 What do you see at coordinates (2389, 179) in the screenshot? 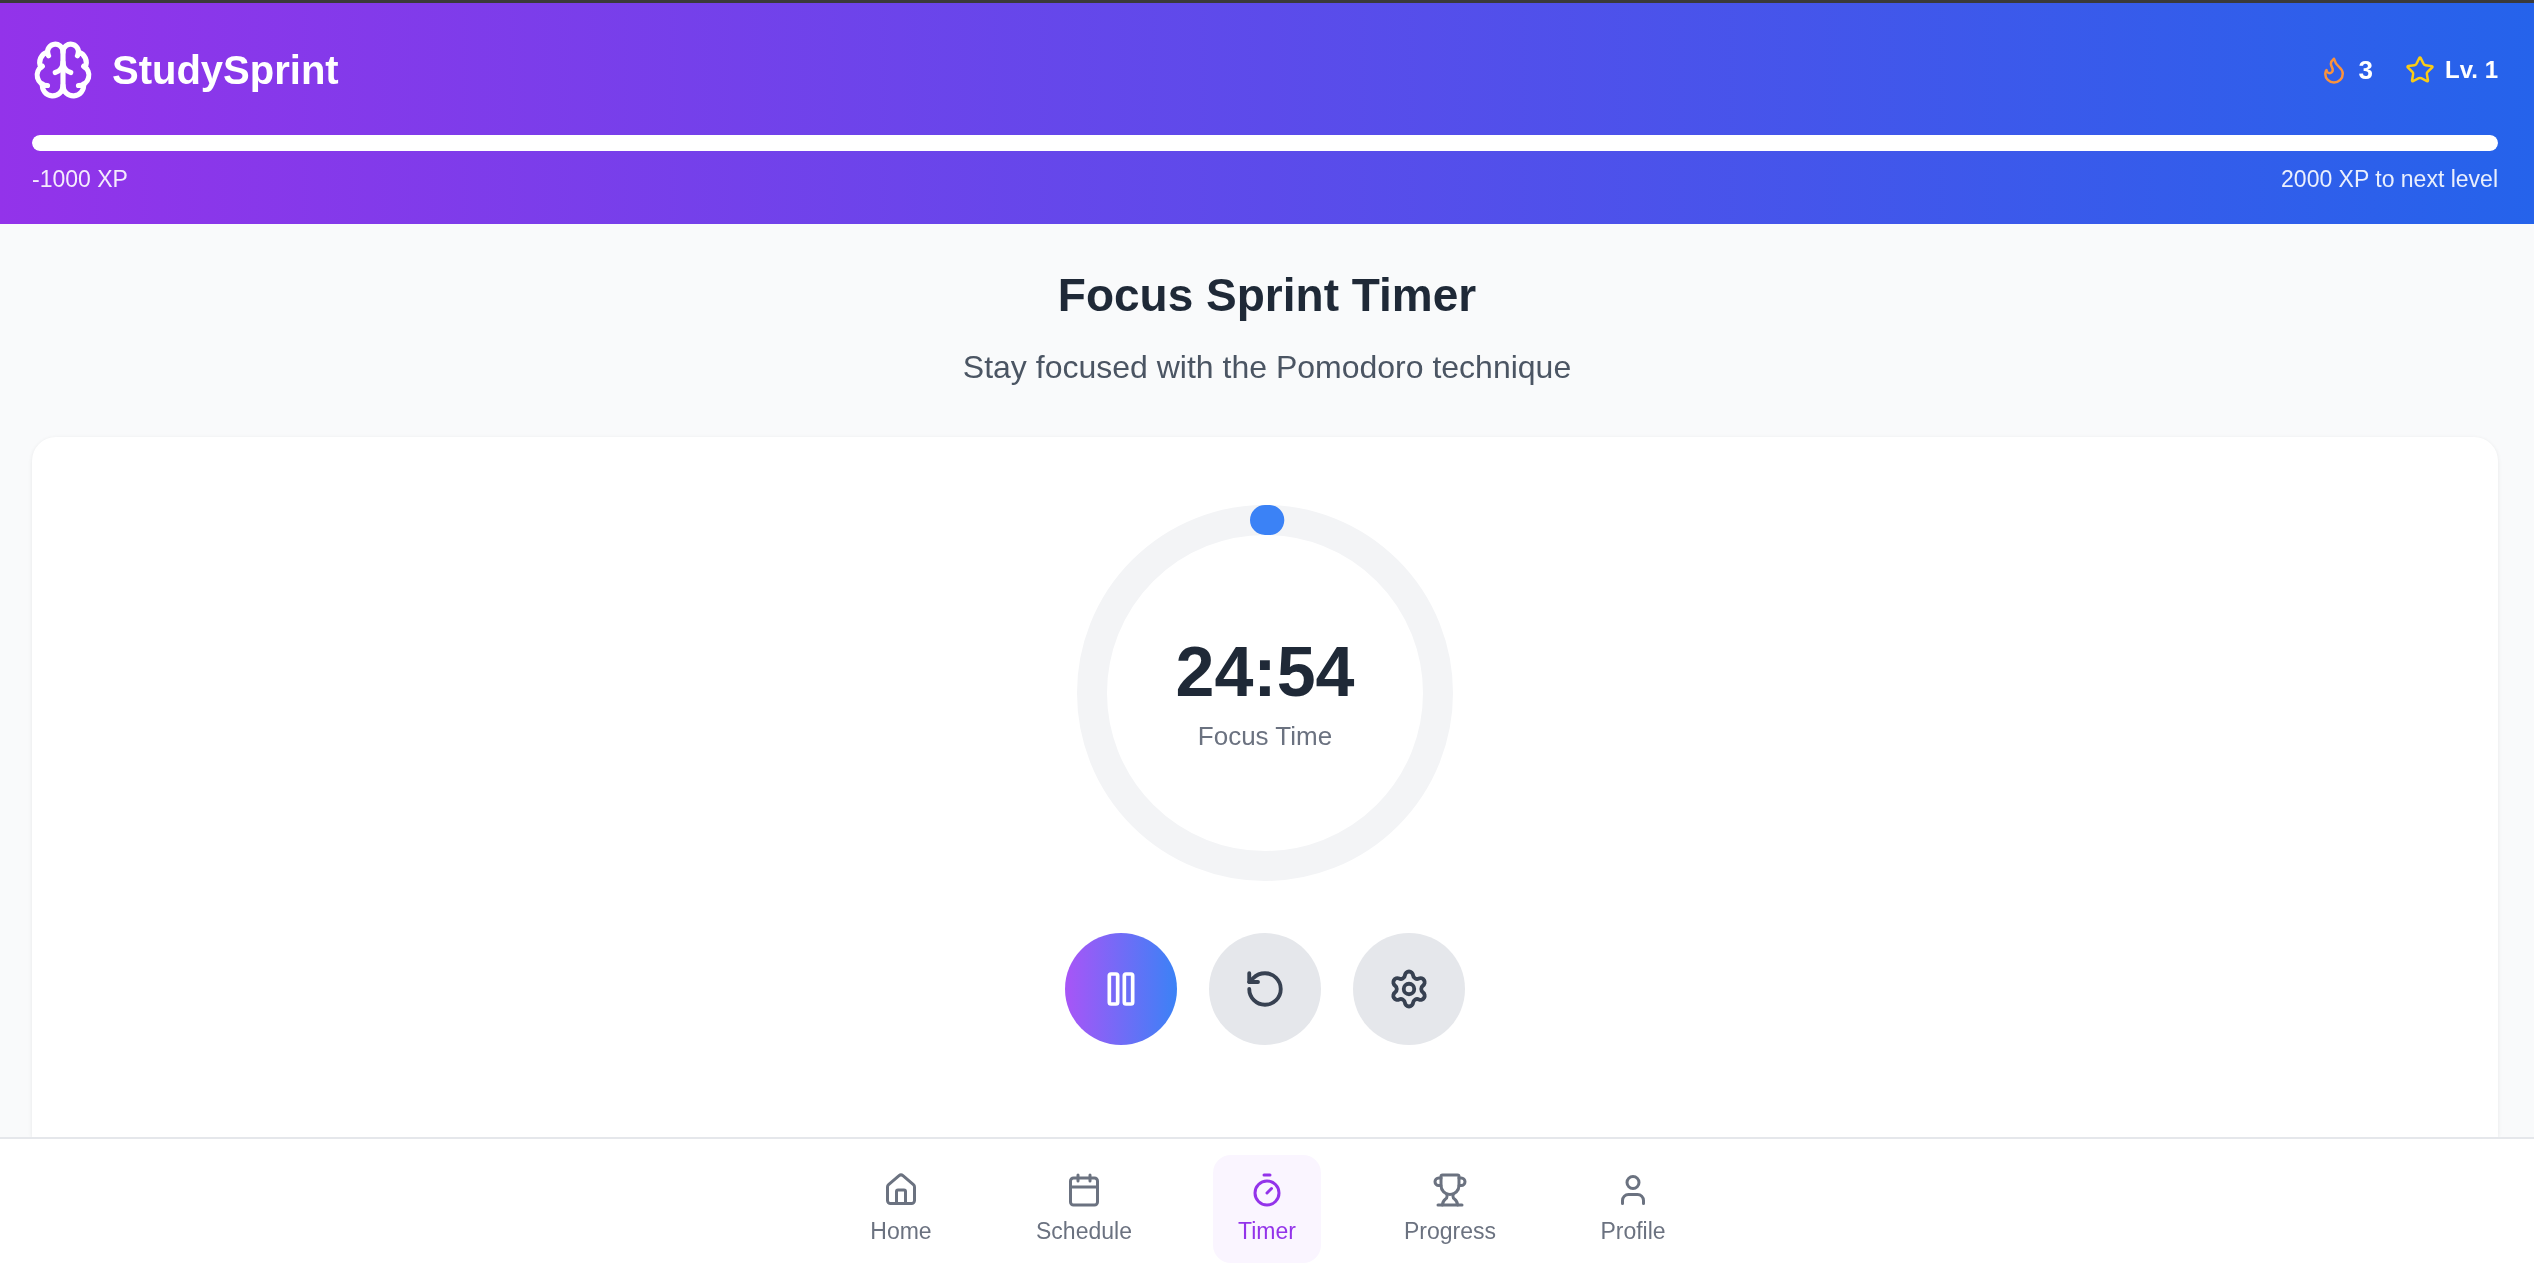
I see `xp-to-next-level: 2000 XP to next level` at bounding box center [2389, 179].